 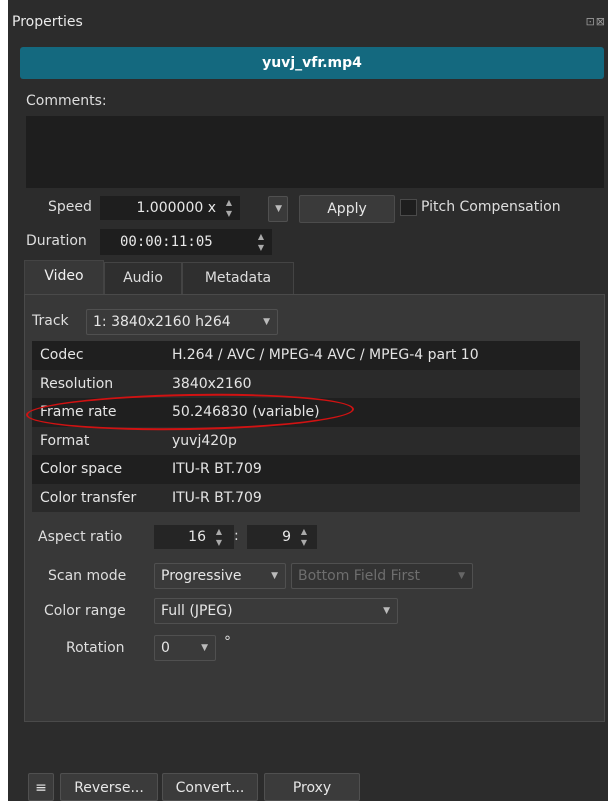 I want to click on speed-input: 1.000000 x ▲ ▼, so click(x=170, y=208).